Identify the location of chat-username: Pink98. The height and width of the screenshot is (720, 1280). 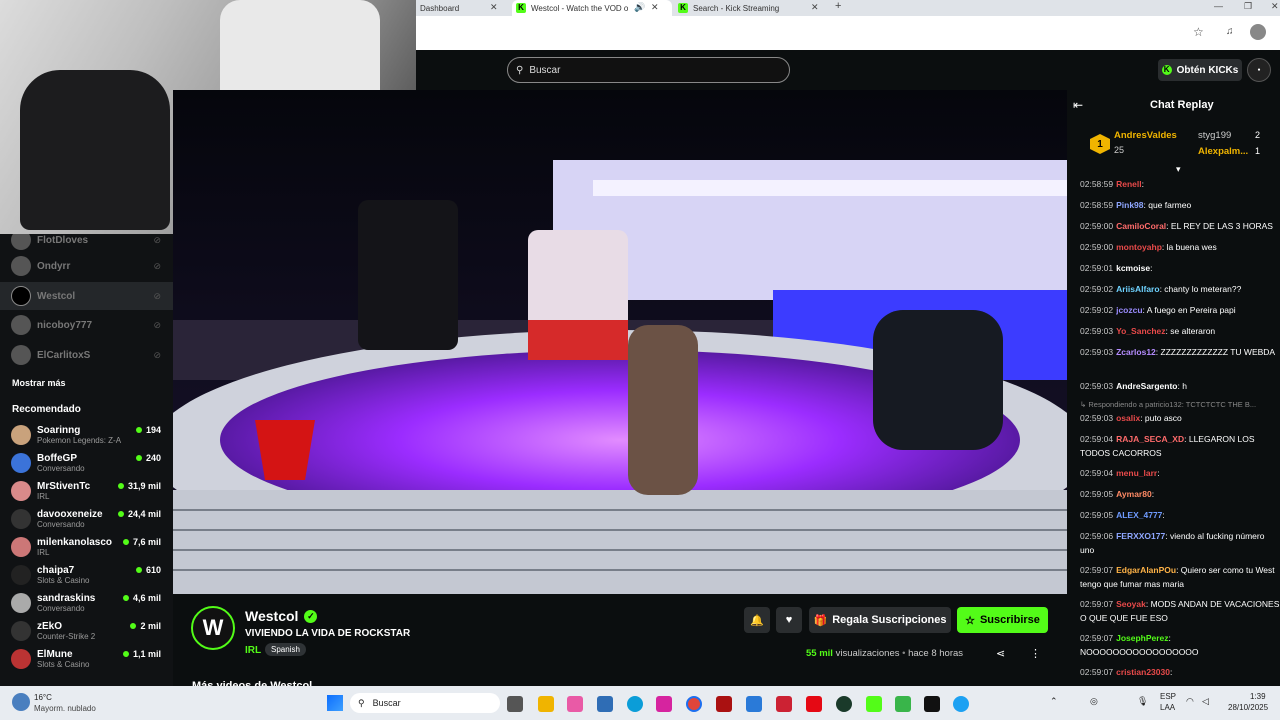
(1129, 205).